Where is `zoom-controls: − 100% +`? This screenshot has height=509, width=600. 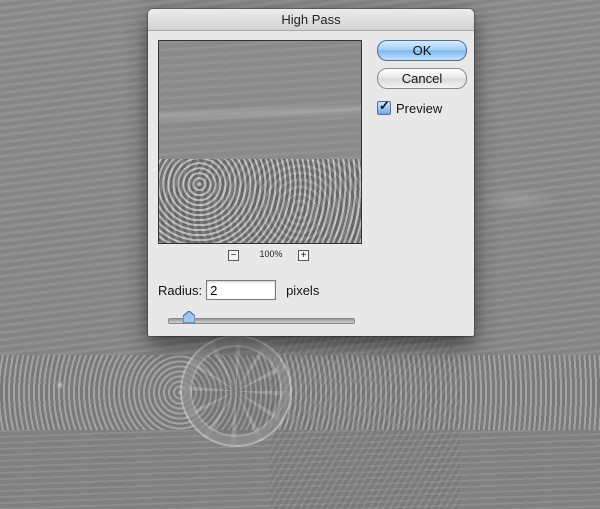 zoom-controls: − 100% + is located at coordinates (260, 256).